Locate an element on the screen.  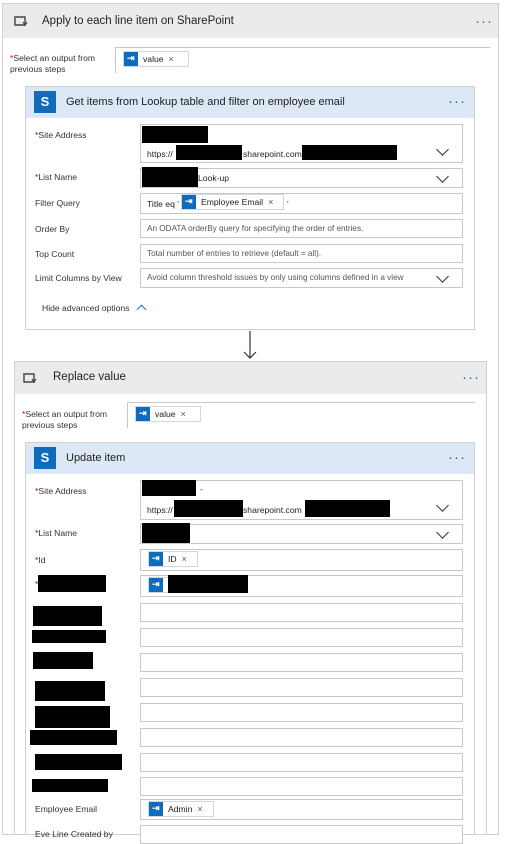
admin-token: ⇥ Admin × is located at coordinates (181, 809).